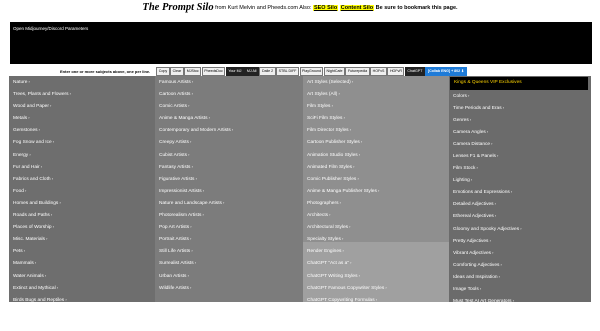  Describe the element at coordinates (229, 167) in the screenshot. I see `category-link: Fantasy Artists` at that location.